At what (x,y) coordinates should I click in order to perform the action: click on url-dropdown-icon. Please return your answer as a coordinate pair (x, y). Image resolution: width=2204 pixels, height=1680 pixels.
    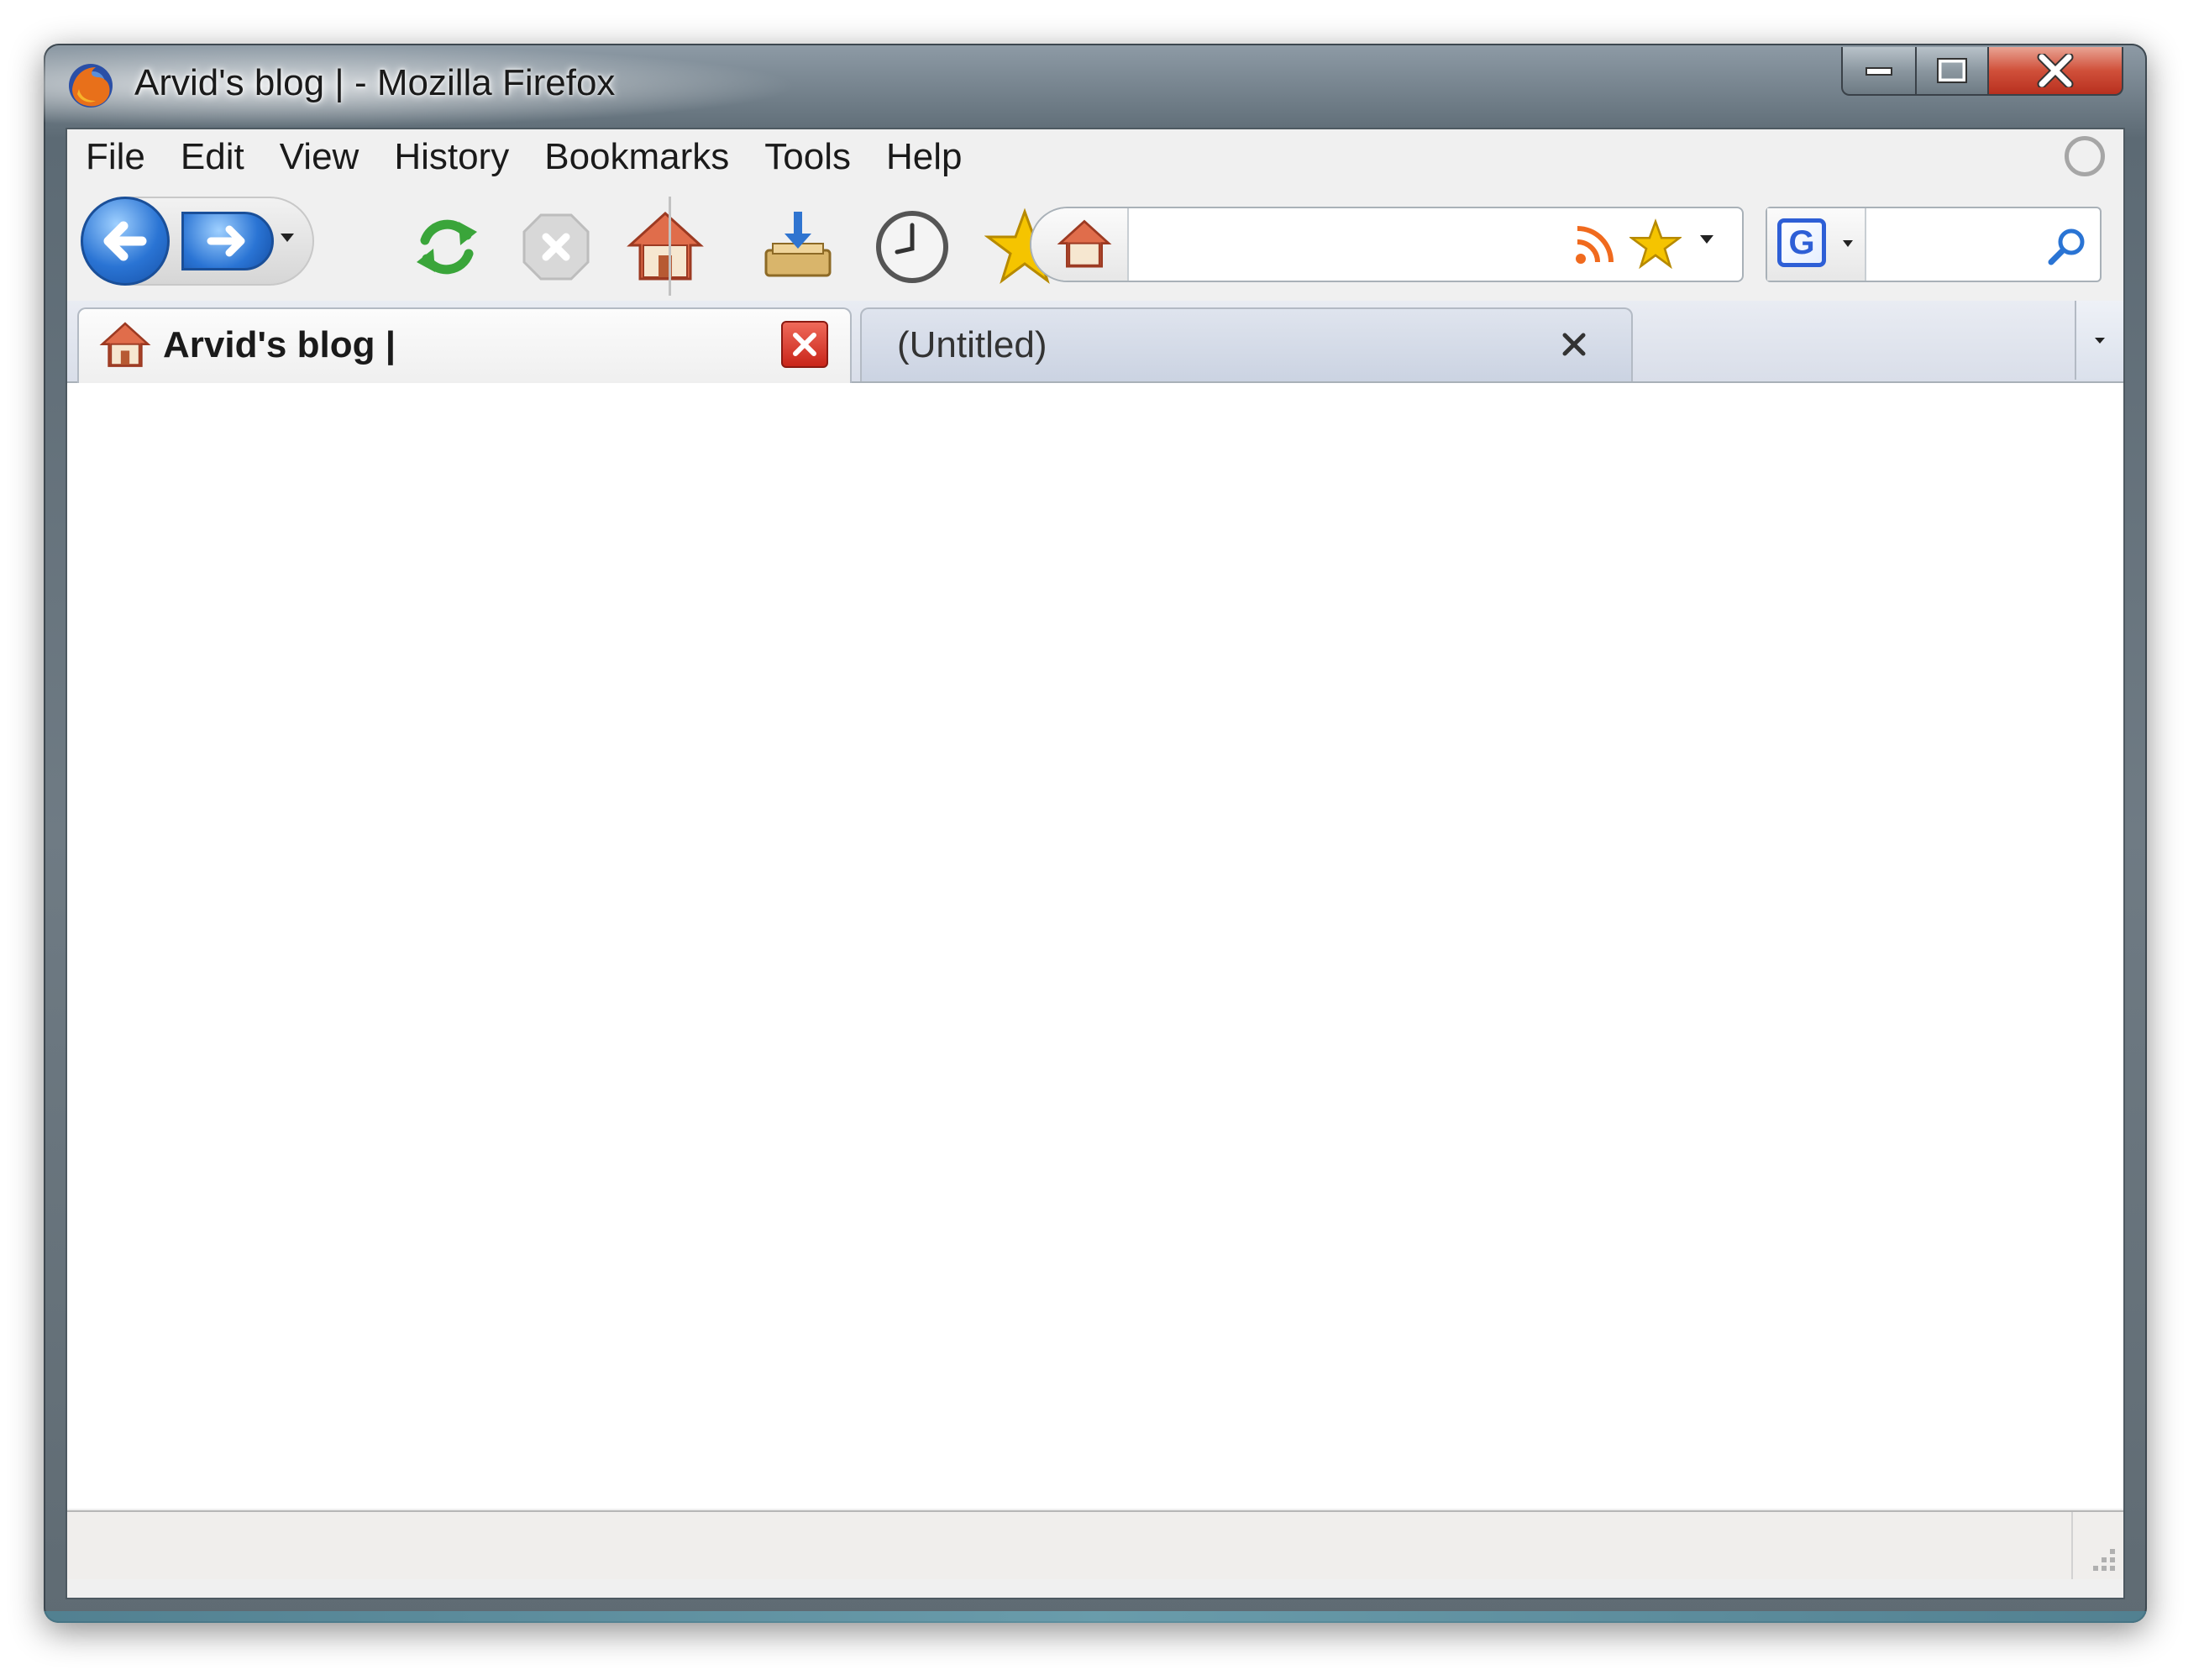
    Looking at the image, I should click on (1706, 239).